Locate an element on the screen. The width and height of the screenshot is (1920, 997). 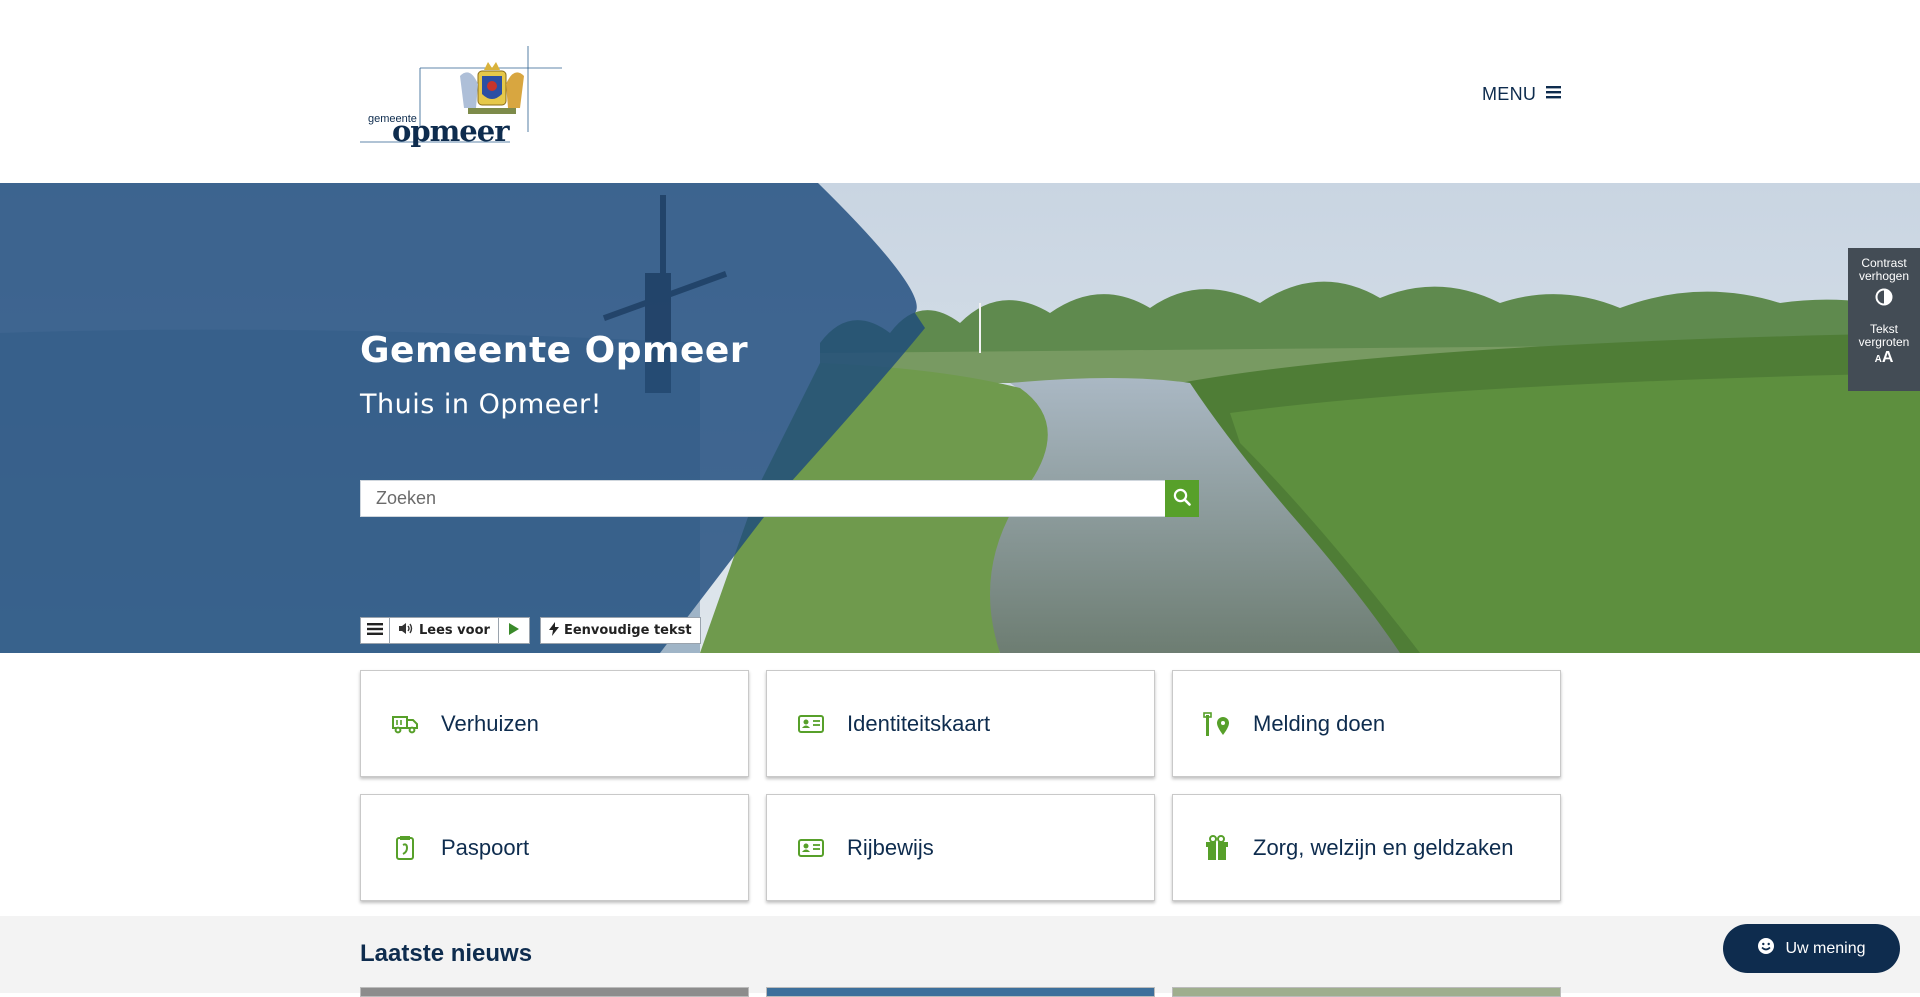
lightning-icon is located at coordinates (553, 630).